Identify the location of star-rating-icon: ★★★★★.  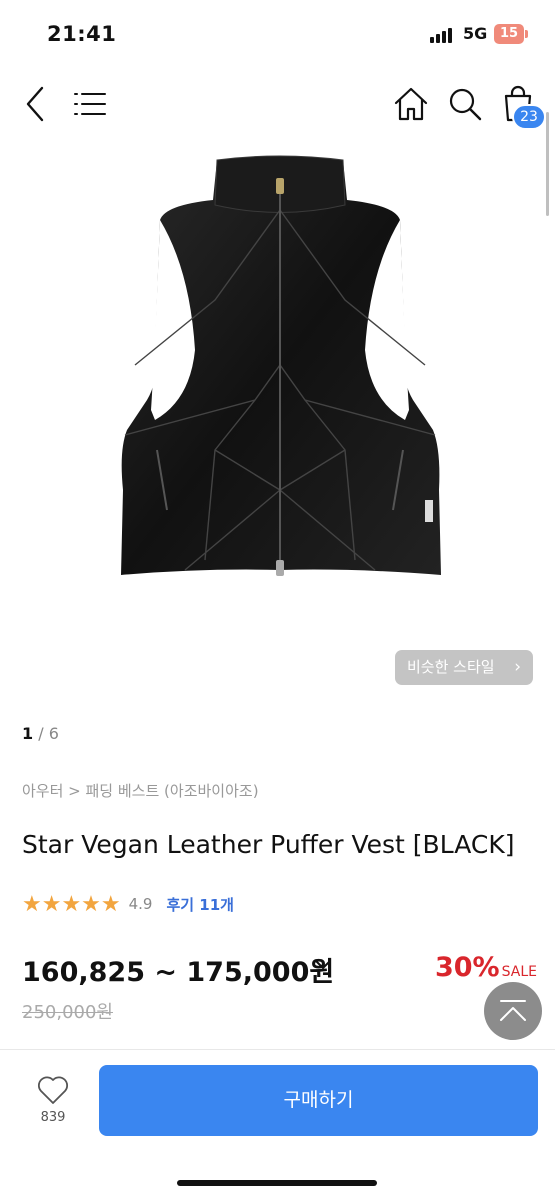
(71, 904).